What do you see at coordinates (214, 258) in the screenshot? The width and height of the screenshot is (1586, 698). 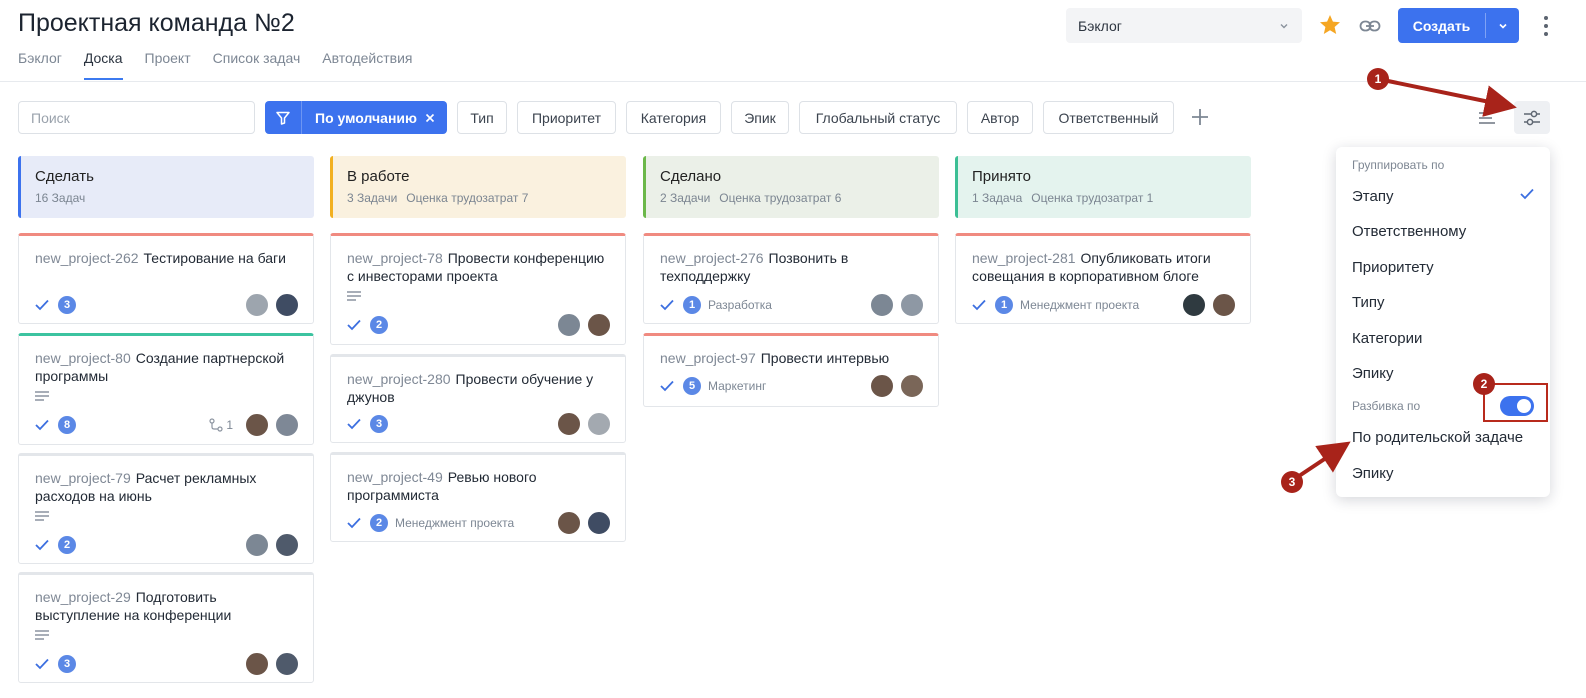 I see `task-title: Тестирование на баги` at bounding box center [214, 258].